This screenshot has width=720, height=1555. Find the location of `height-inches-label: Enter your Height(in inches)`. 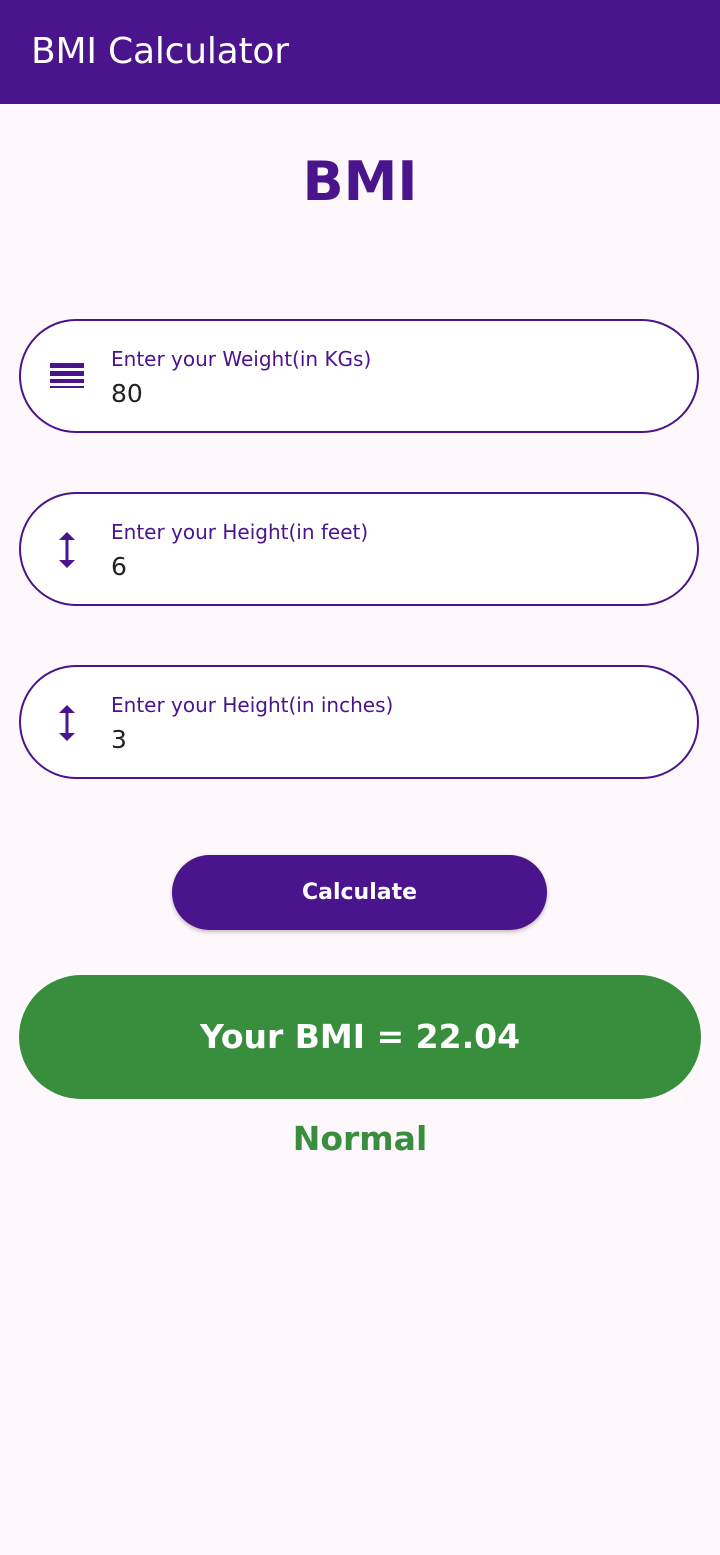

height-inches-label: Enter your Height(in inches) is located at coordinates (252, 705).